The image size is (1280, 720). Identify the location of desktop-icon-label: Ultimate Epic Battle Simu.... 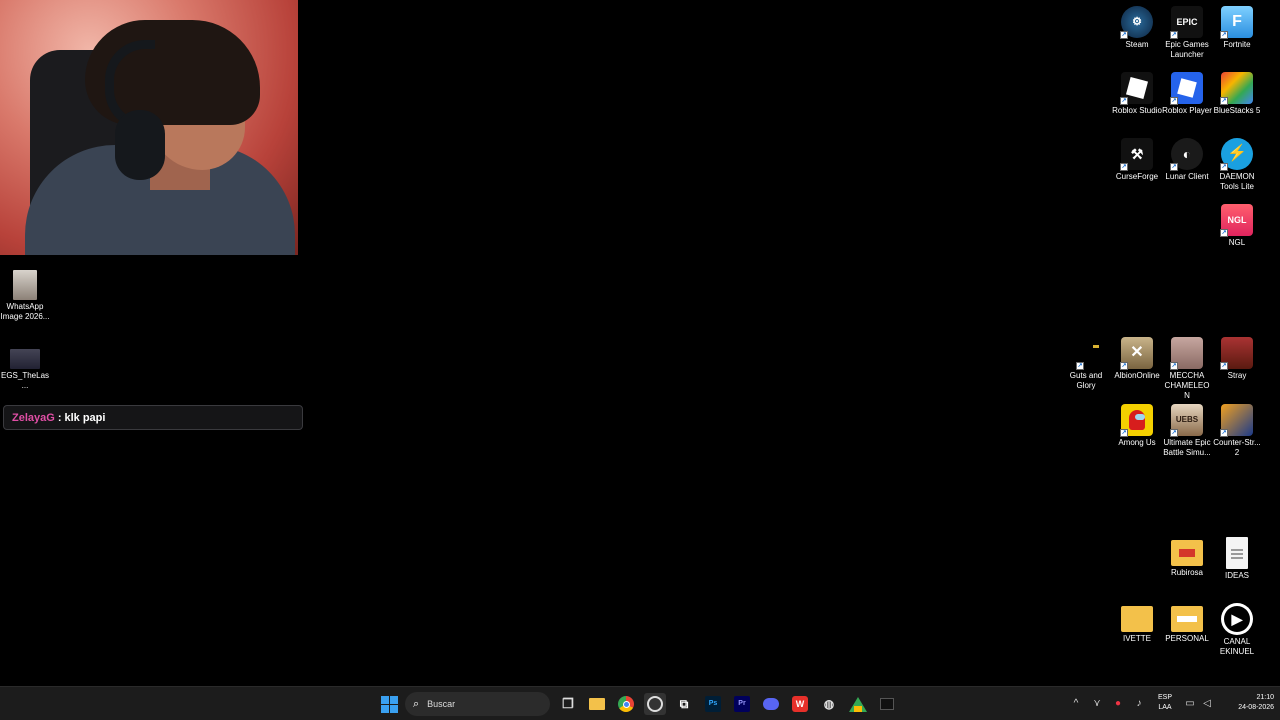
(1187, 447).